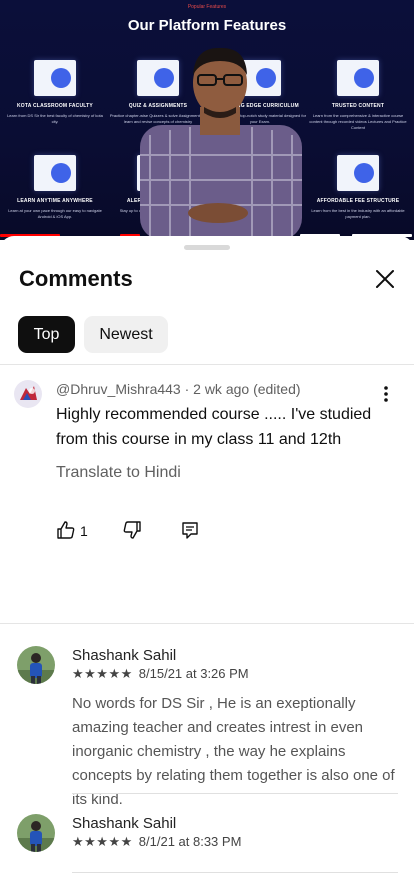  Describe the element at coordinates (178, 389) in the screenshot. I see `comment-meta: @Dhruv_Mishra443 · 2 wk ago (edited)` at that location.